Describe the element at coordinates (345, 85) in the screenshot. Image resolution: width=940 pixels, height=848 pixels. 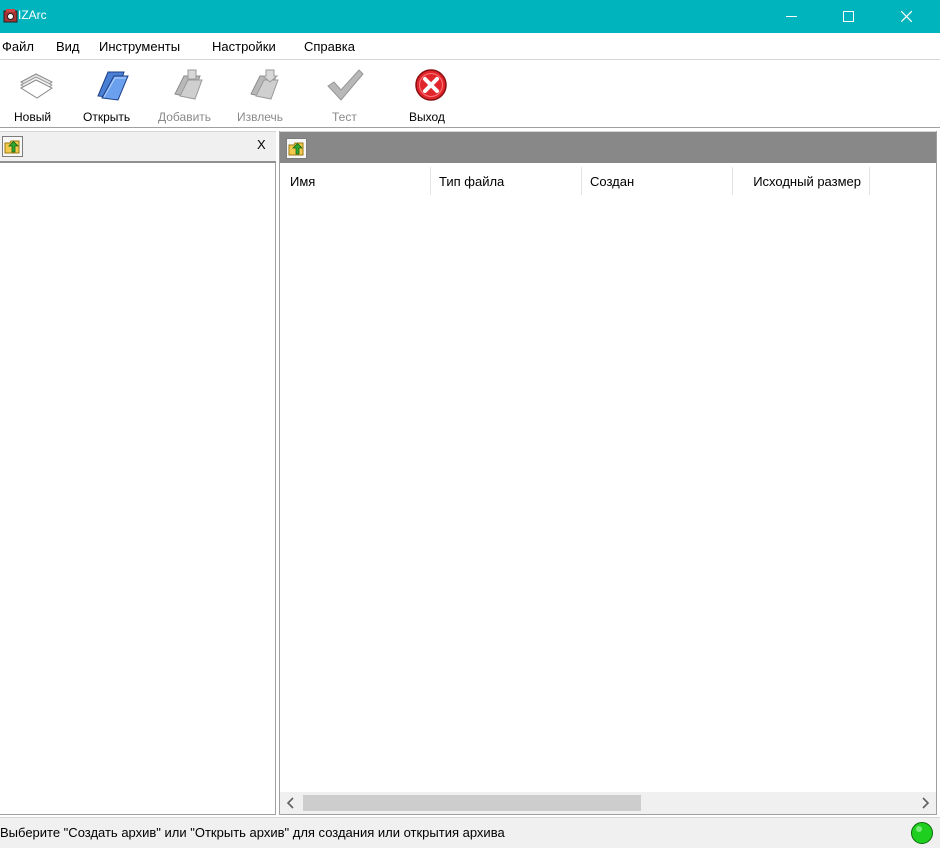
I see `checkmark-icon` at that location.